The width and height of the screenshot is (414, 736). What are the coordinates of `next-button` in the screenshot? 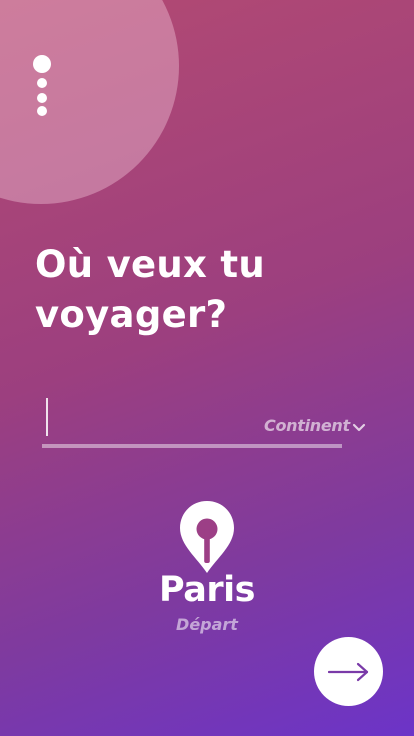 It's located at (348, 671).